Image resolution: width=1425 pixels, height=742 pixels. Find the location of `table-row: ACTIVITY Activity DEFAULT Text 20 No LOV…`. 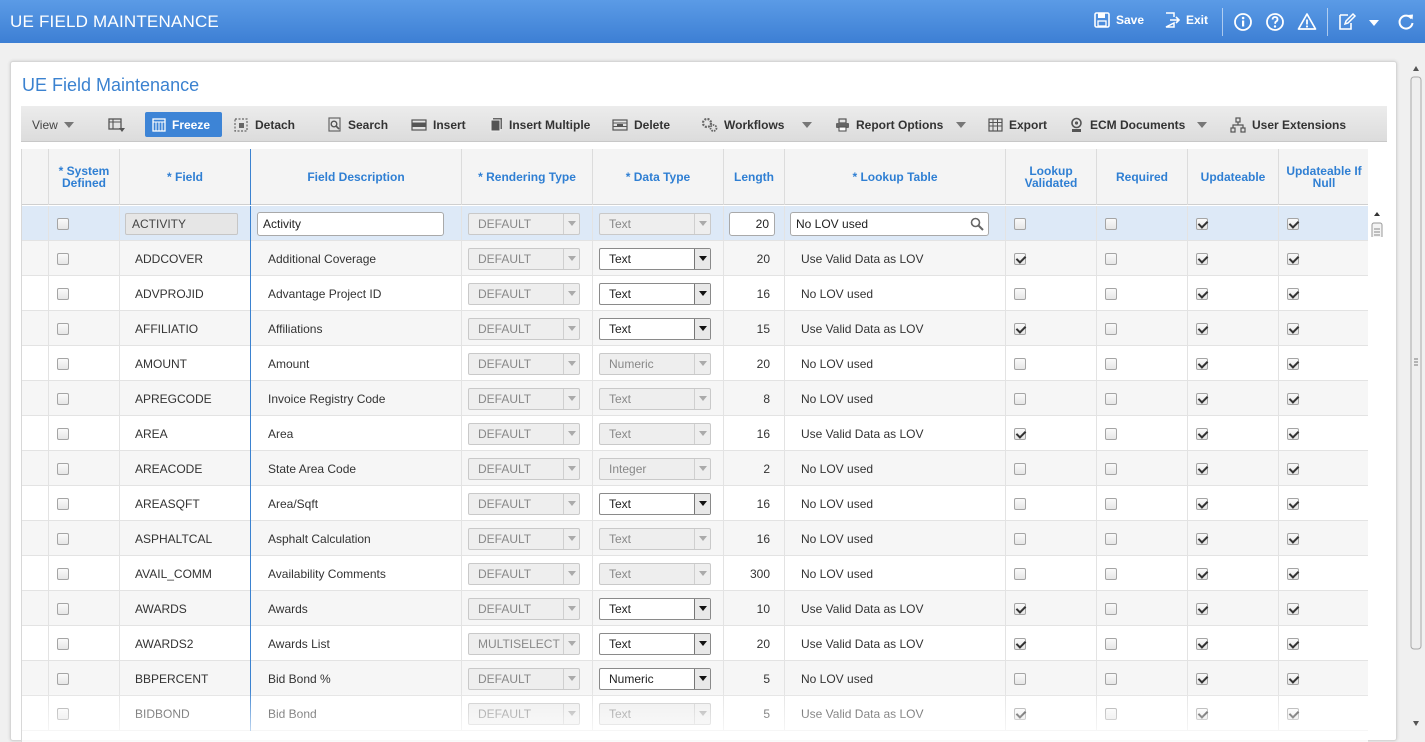

table-row: ACTIVITY Activity DEFAULT Text 20 No LOV… is located at coordinates (695, 223).